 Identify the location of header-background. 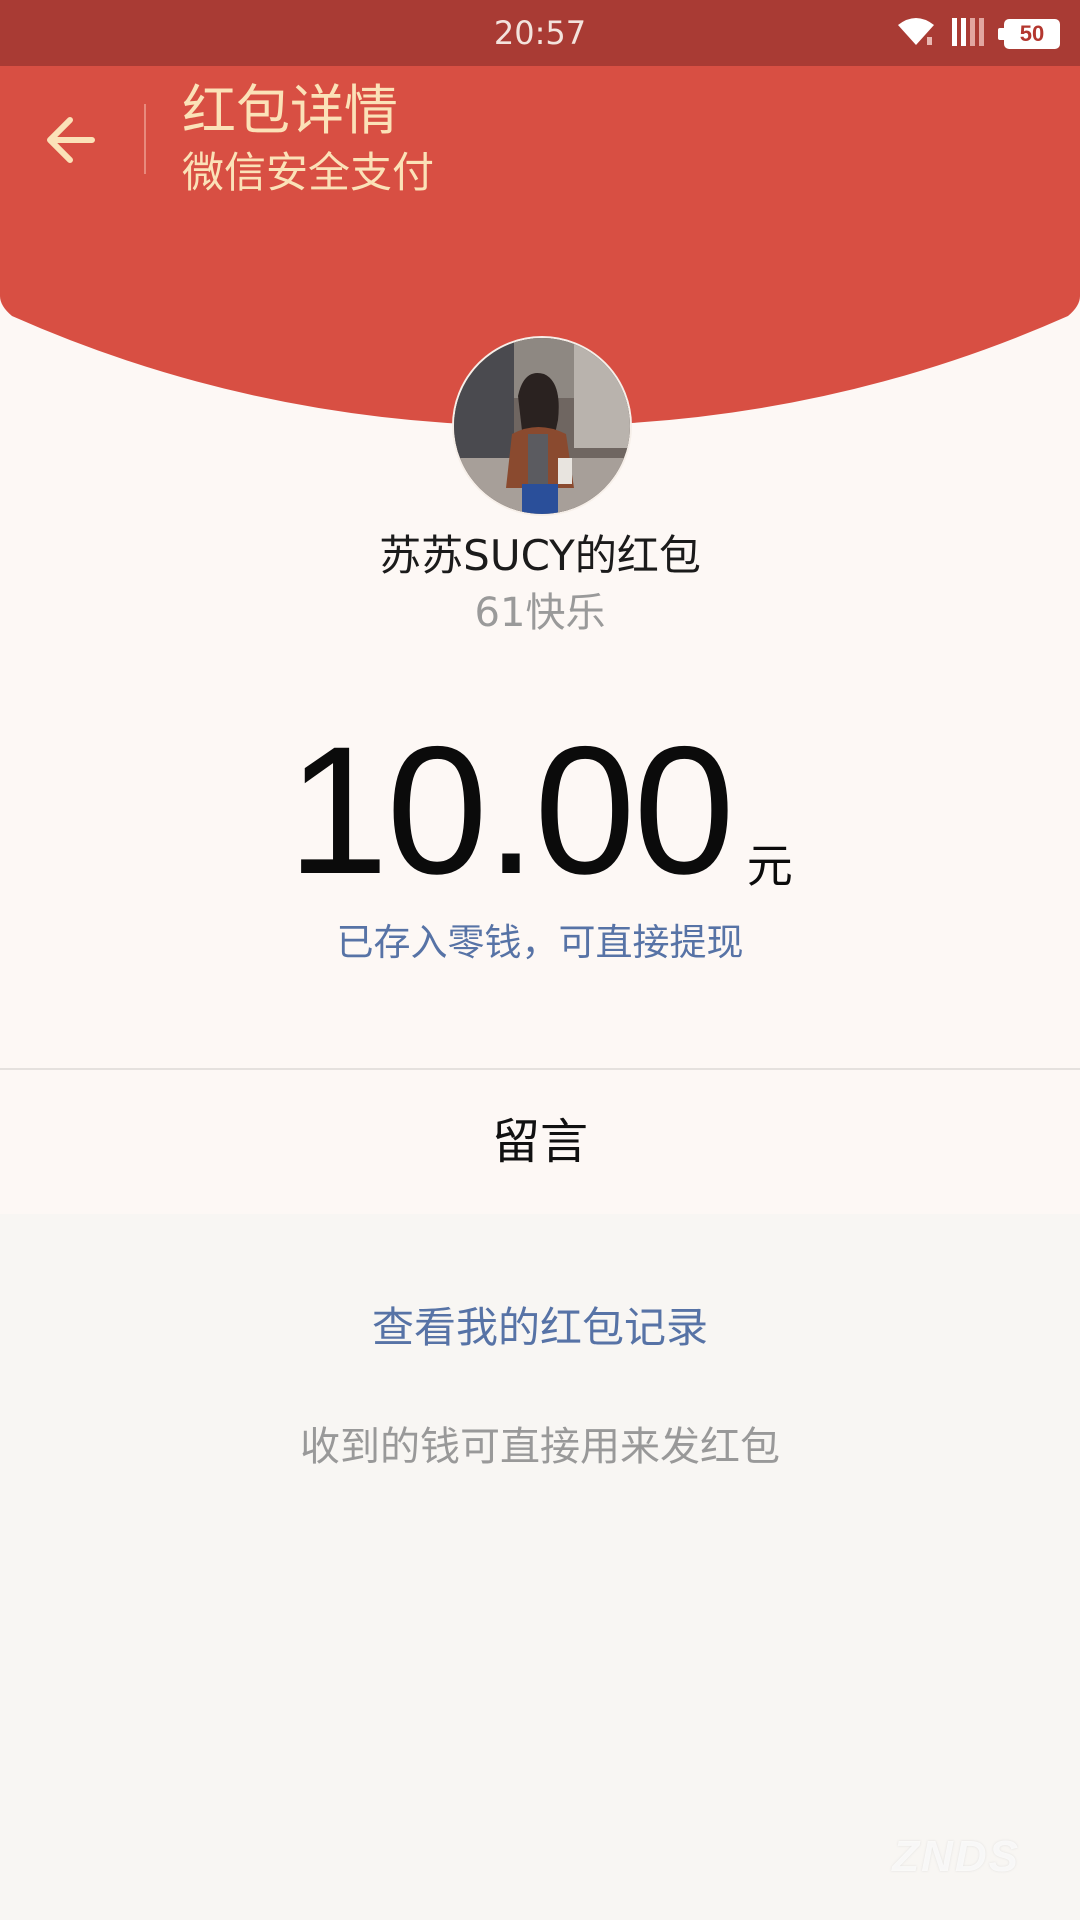
(540, 181).